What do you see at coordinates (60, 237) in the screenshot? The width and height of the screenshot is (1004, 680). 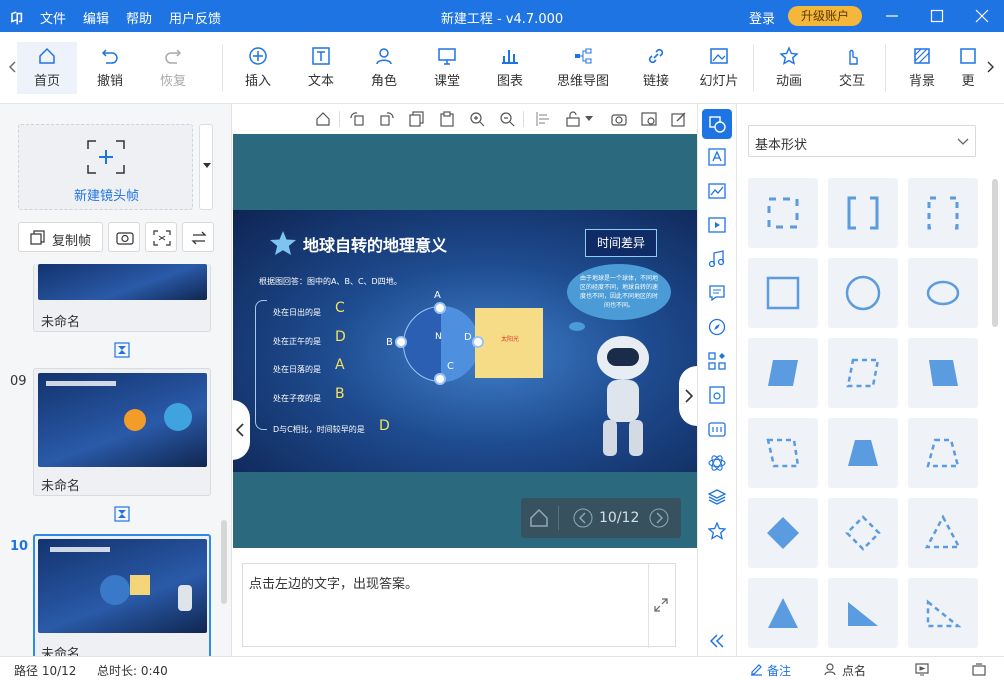 I see `copy-frame-button: 复制帧` at bounding box center [60, 237].